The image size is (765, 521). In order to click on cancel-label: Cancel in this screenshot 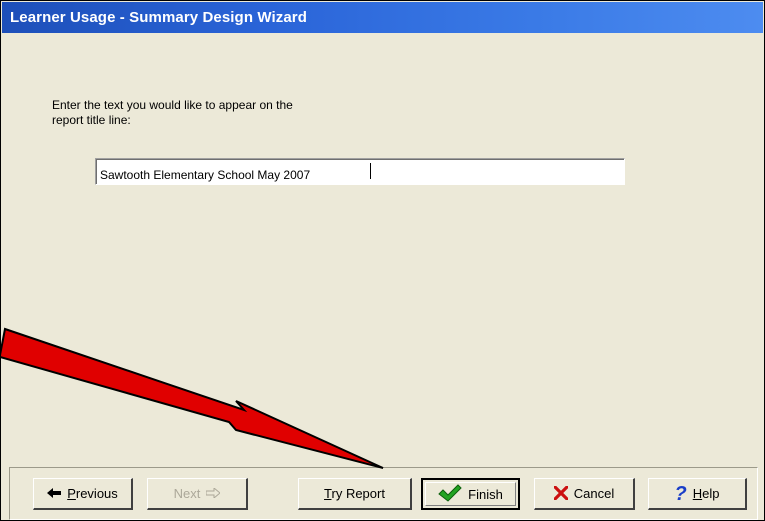, I will do `click(594, 493)`.